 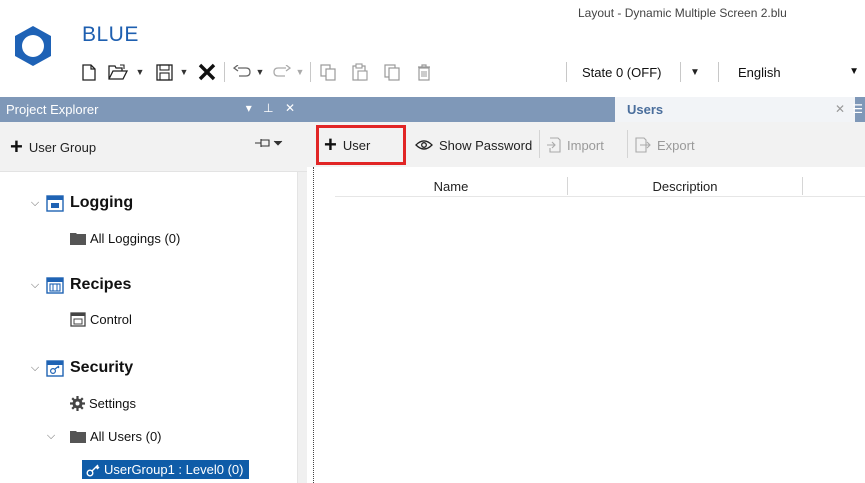 I want to click on duplicate-icon, so click(x=392, y=72).